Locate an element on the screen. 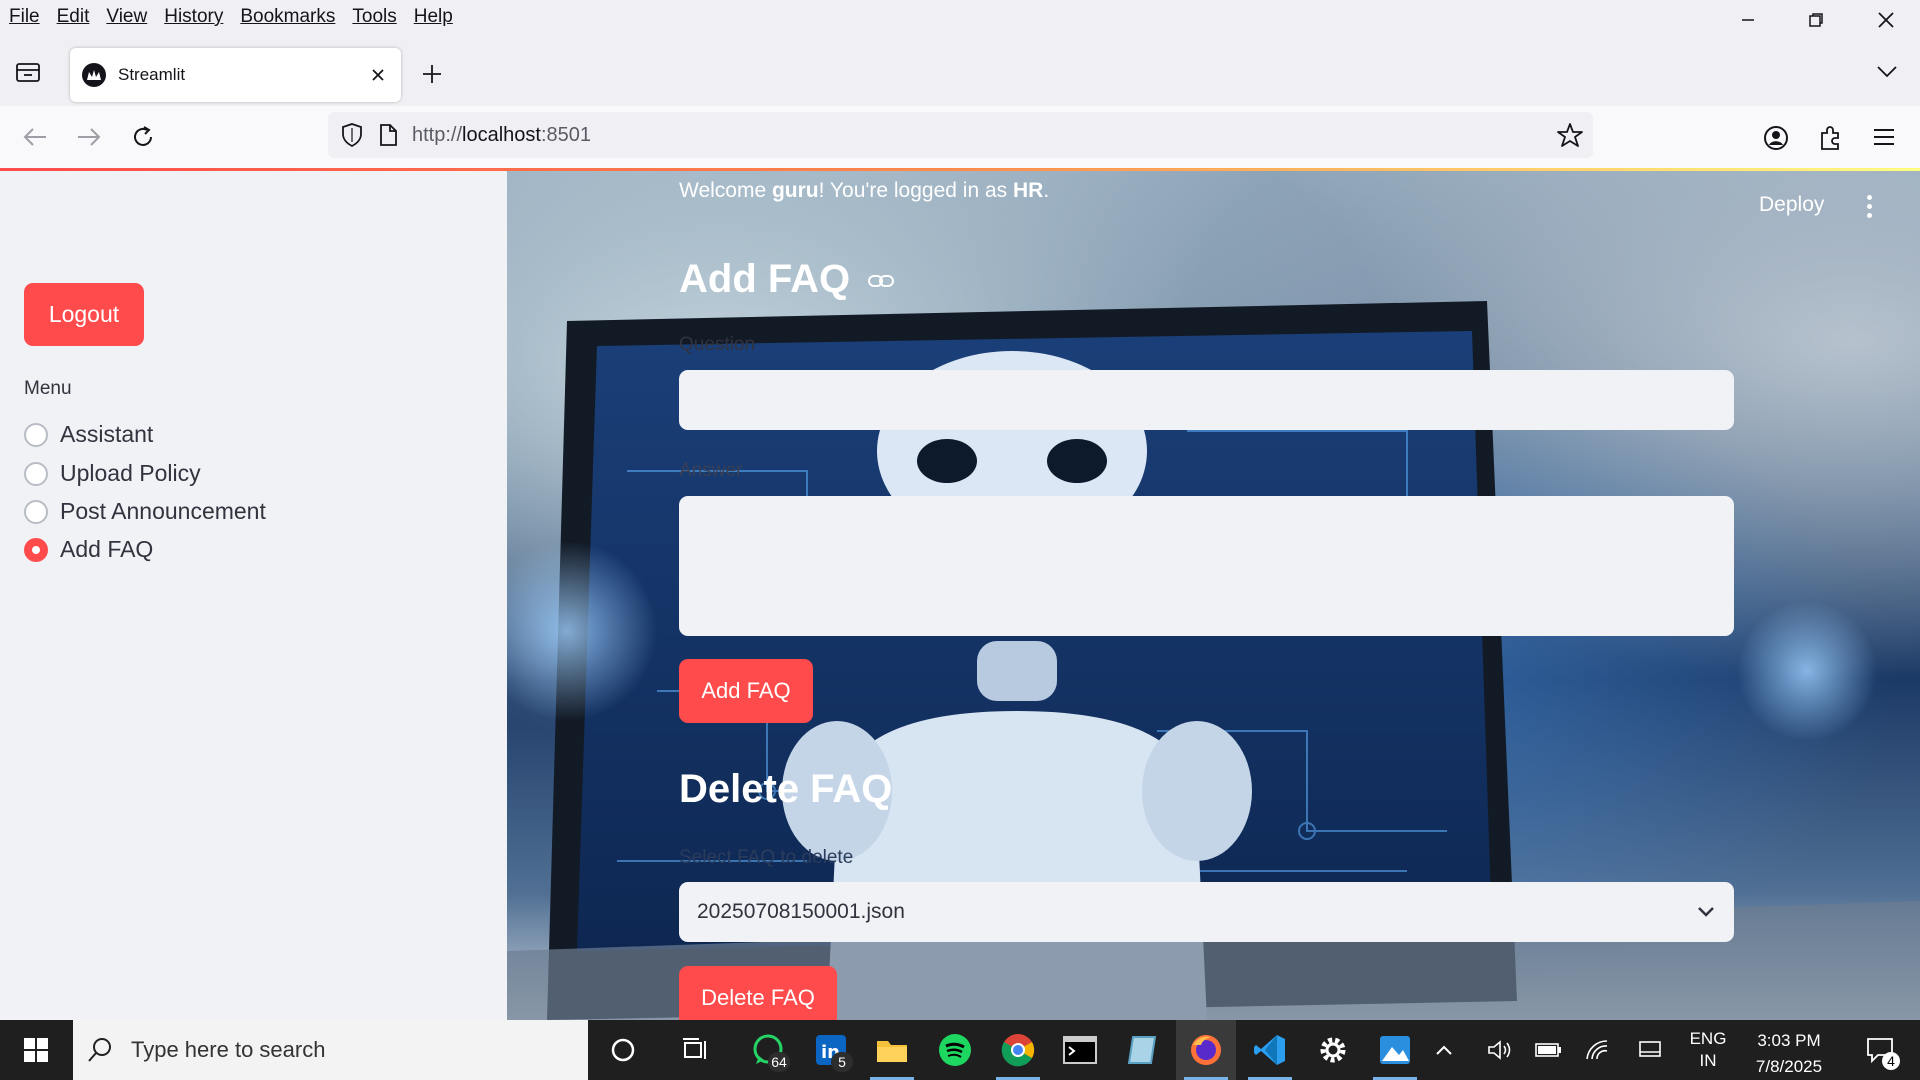 The width and height of the screenshot is (1920, 1080). radio-option-add-faq: Add FAQ is located at coordinates (88, 549).